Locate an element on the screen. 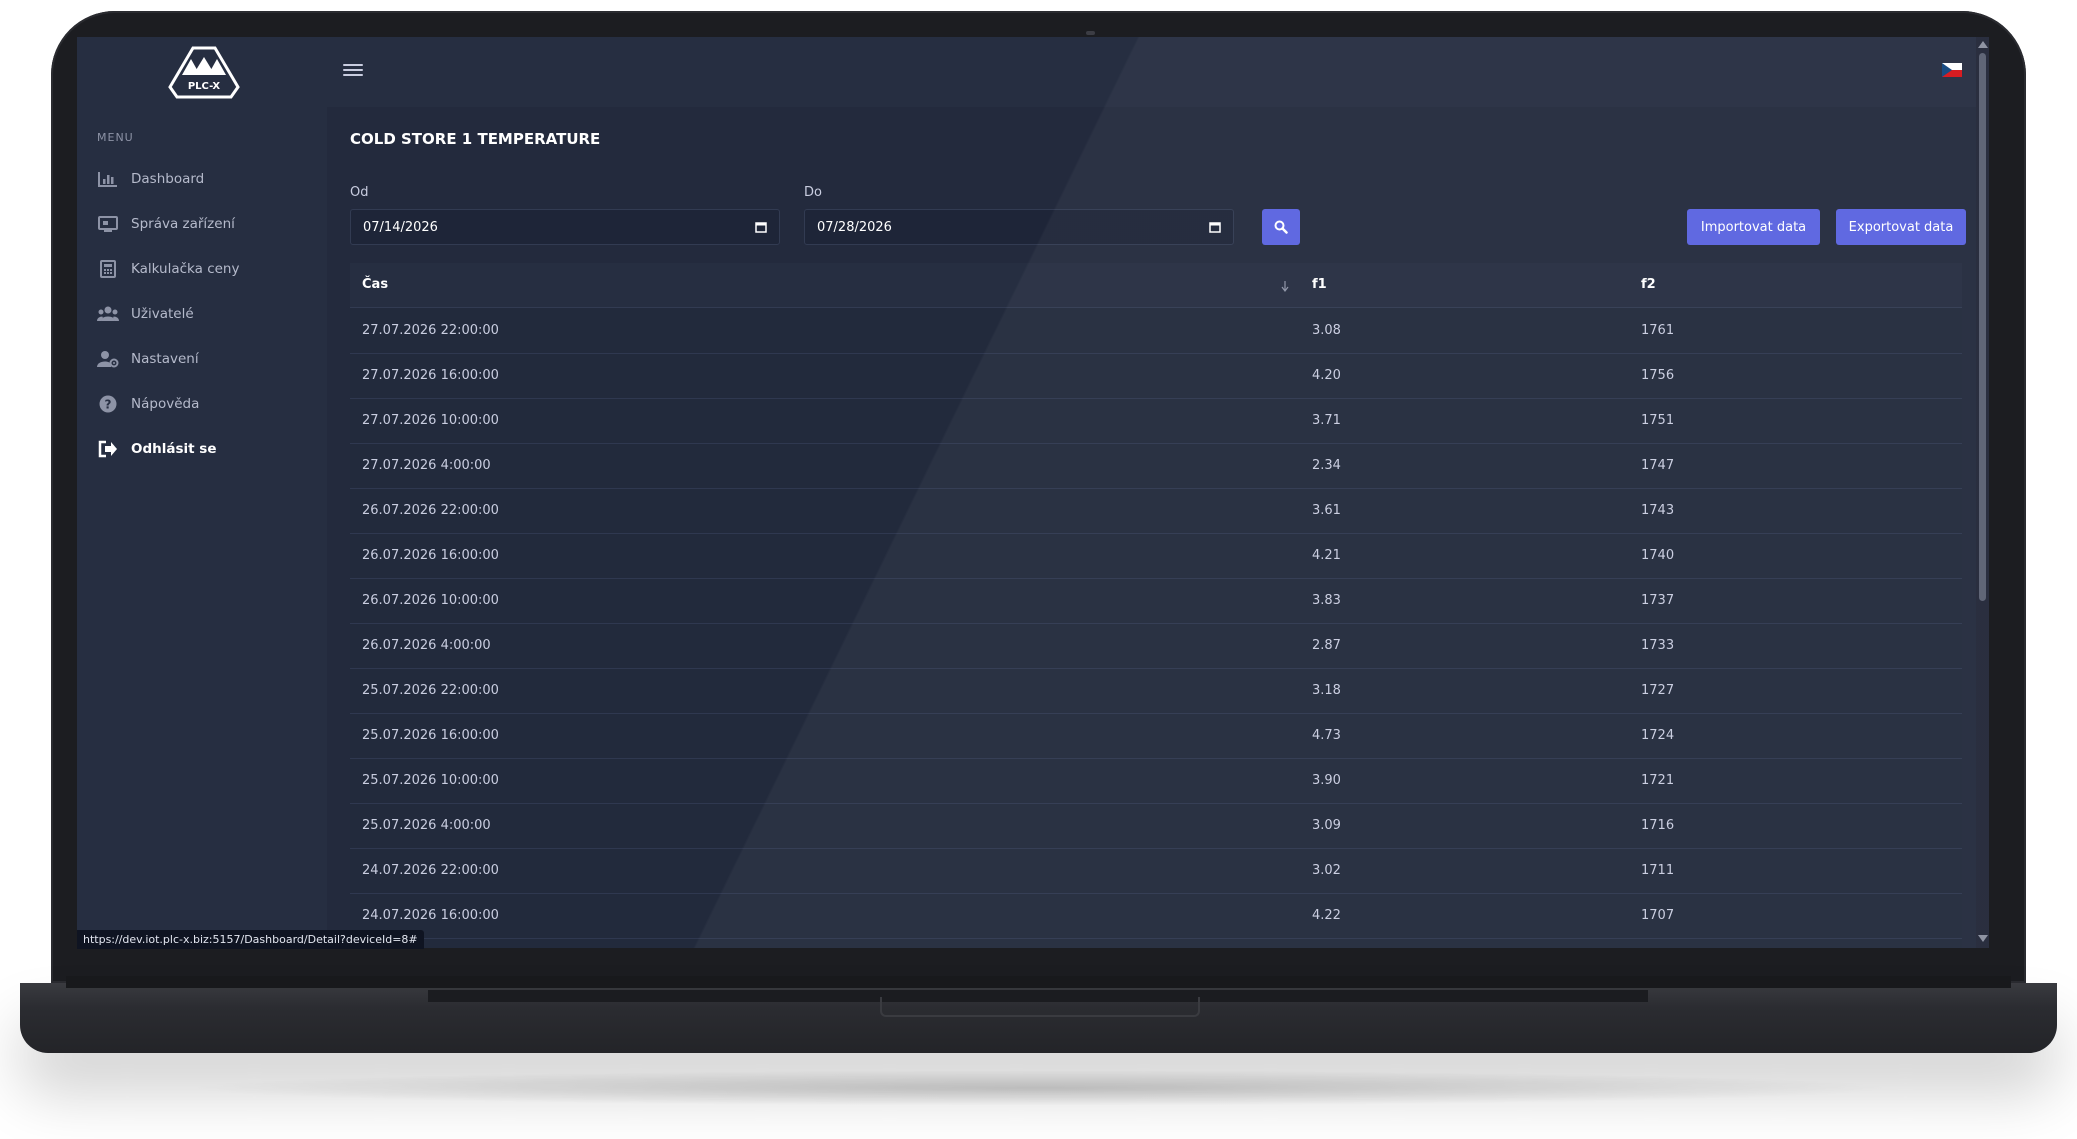 This screenshot has width=2077, height=1139. import-data-button: Importovat data is located at coordinates (1753, 227).